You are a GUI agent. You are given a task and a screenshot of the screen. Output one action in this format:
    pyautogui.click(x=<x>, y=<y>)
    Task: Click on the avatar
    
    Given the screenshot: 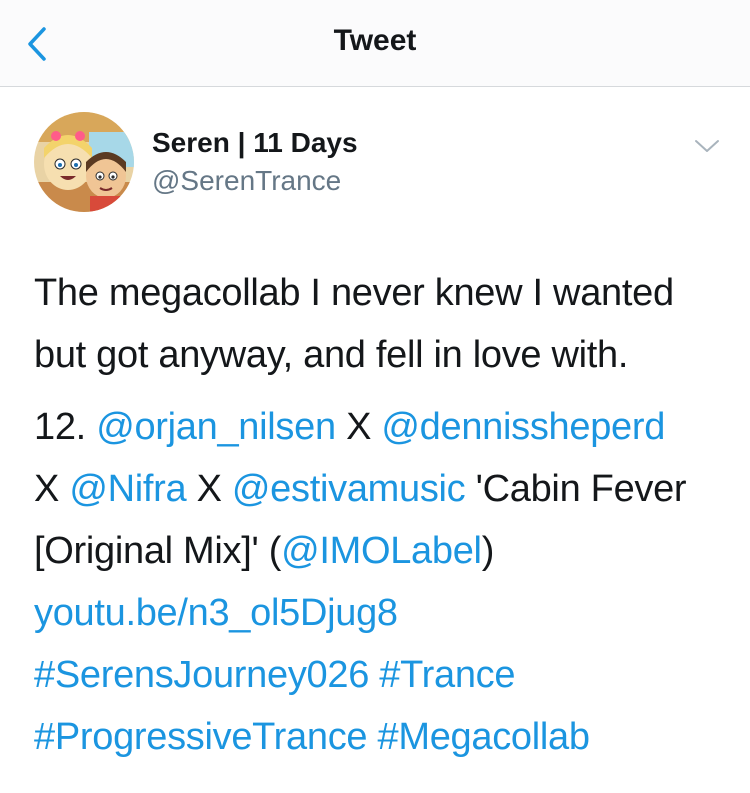 What is the action you would take?
    pyautogui.click(x=84, y=162)
    